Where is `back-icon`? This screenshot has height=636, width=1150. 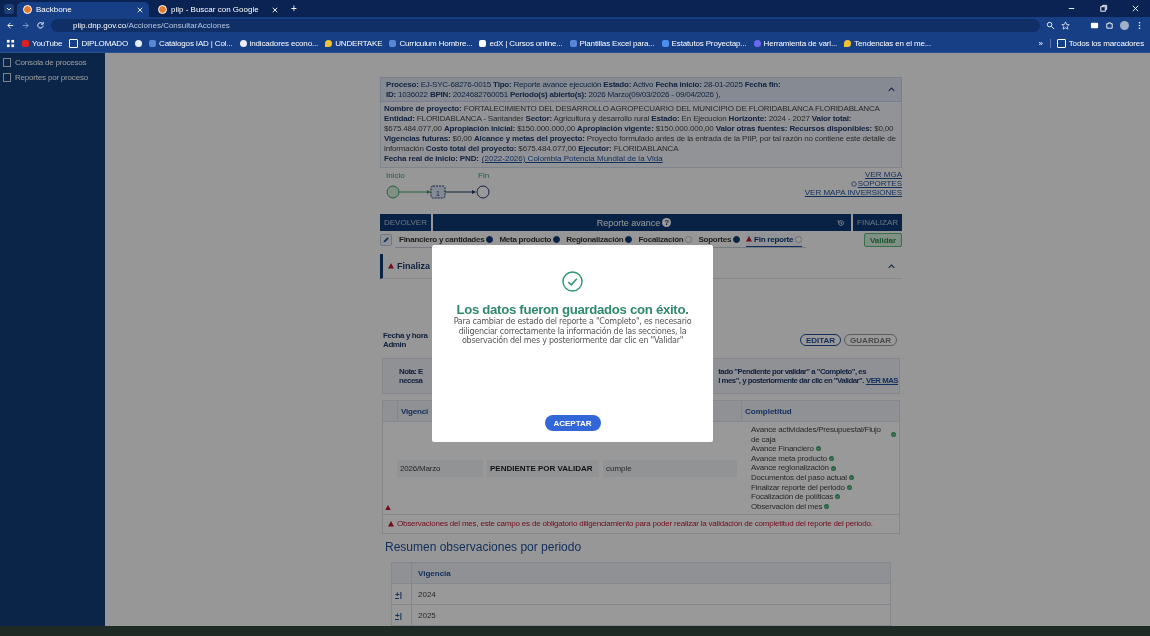 back-icon is located at coordinates (10, 25).